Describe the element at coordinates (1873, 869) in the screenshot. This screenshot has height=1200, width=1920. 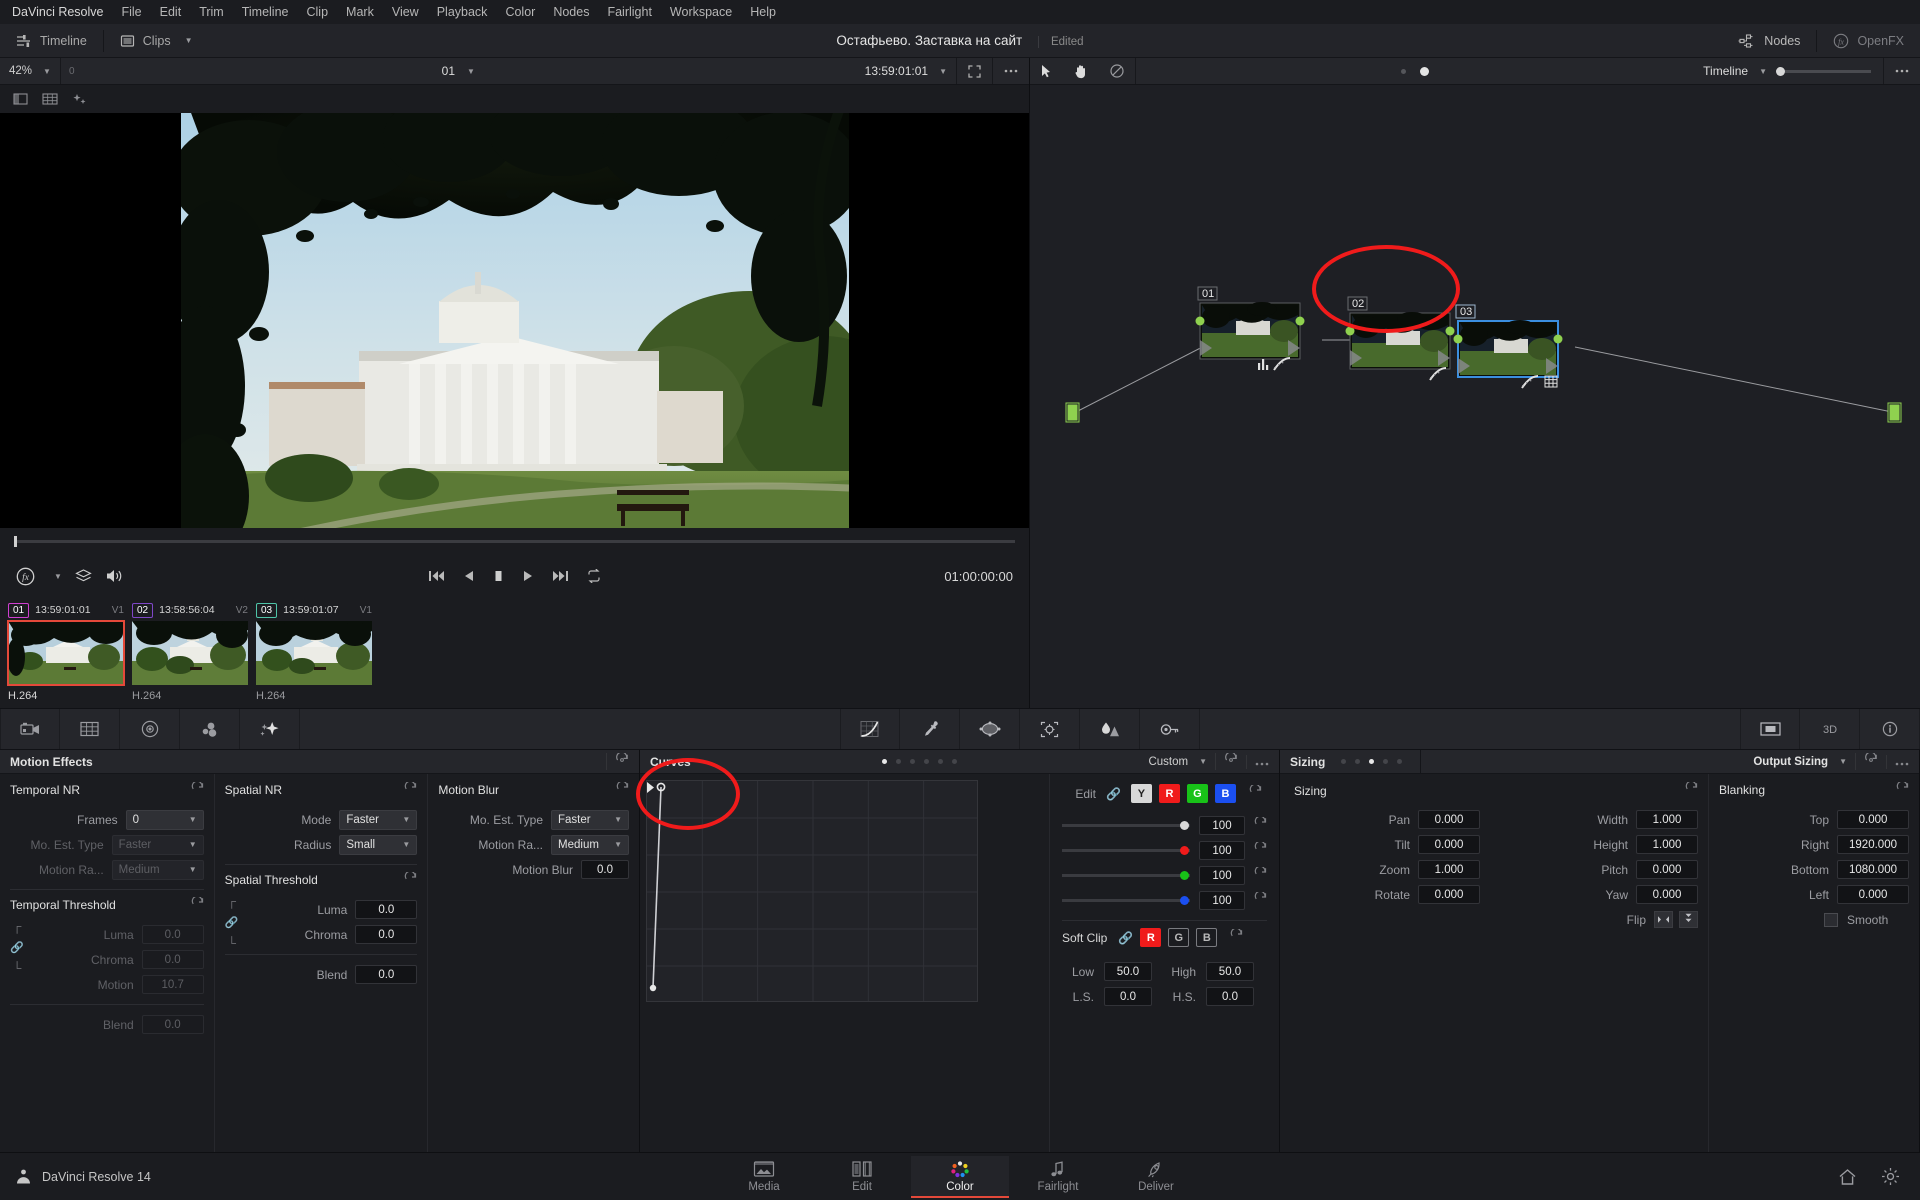
I see `blanking-bottom-field: 1080.000` at that location.